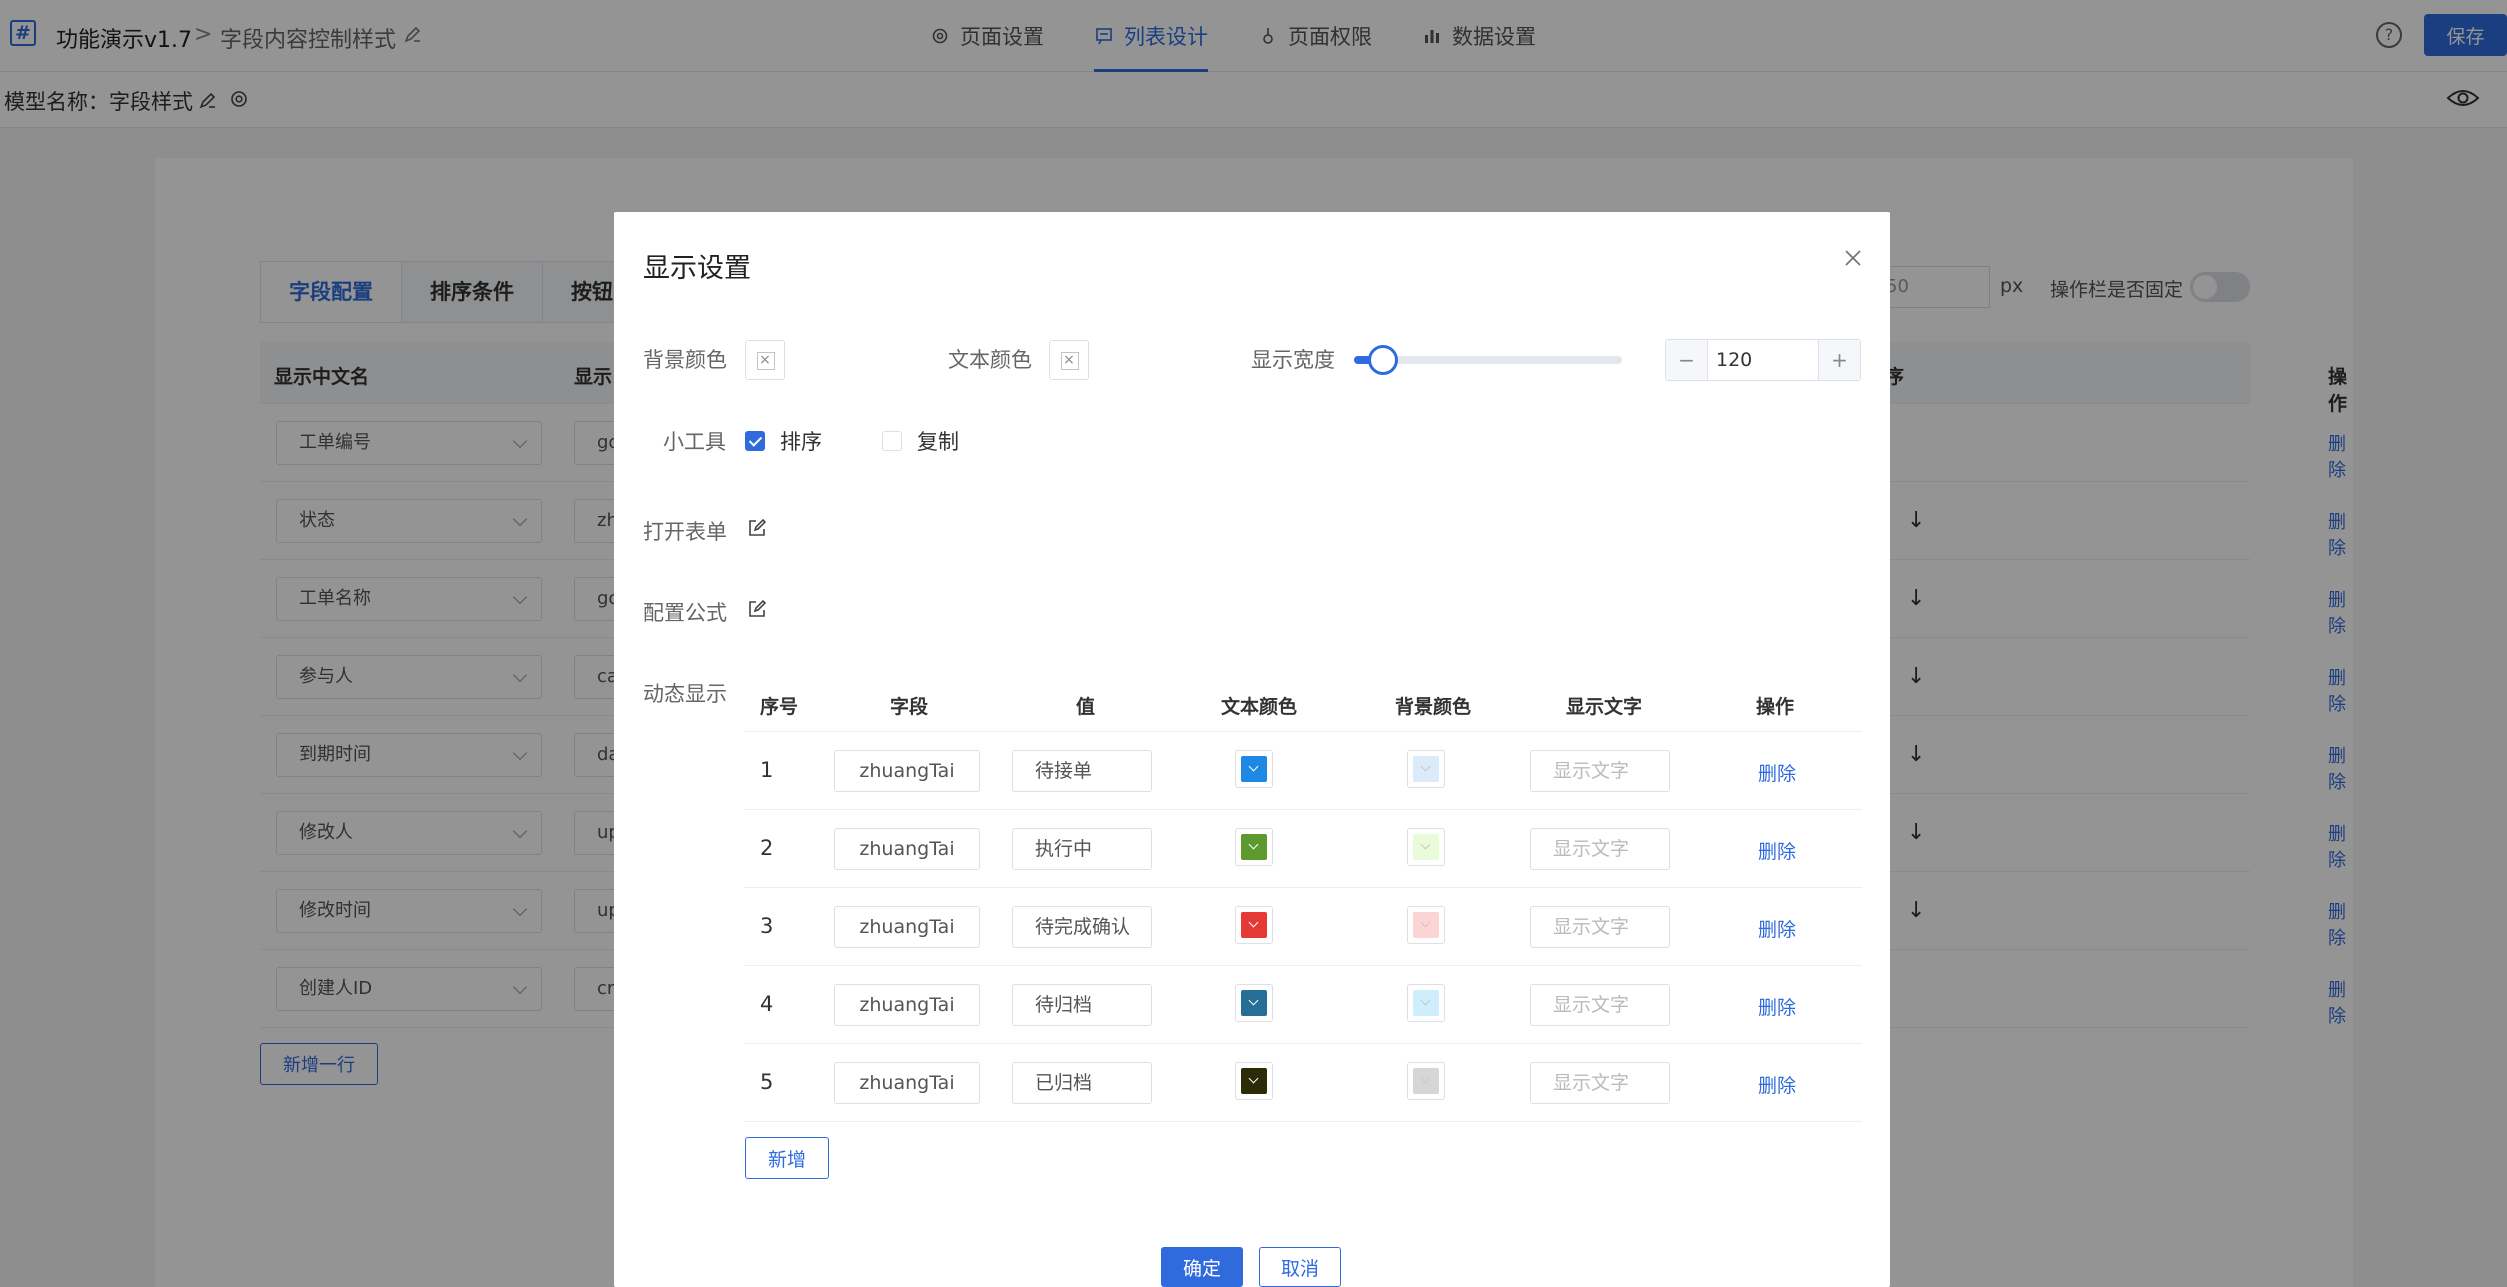 The image size is (2507, 1287). Describe the element at coordinates (1604, 707) in the screenshot. I see `header-display-text: 显示文字` at that location.